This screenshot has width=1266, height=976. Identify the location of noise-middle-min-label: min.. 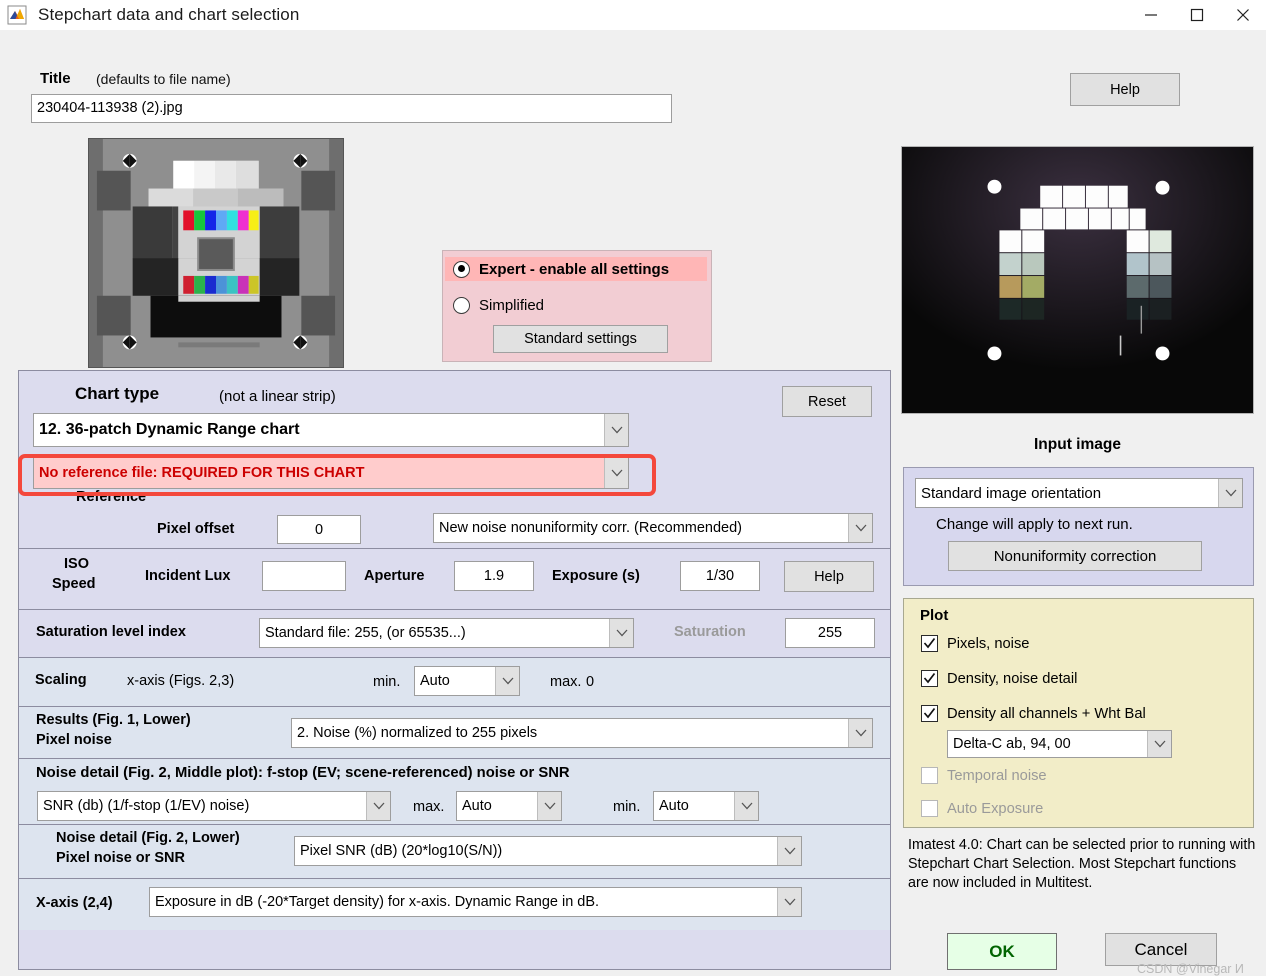
(627, 807).